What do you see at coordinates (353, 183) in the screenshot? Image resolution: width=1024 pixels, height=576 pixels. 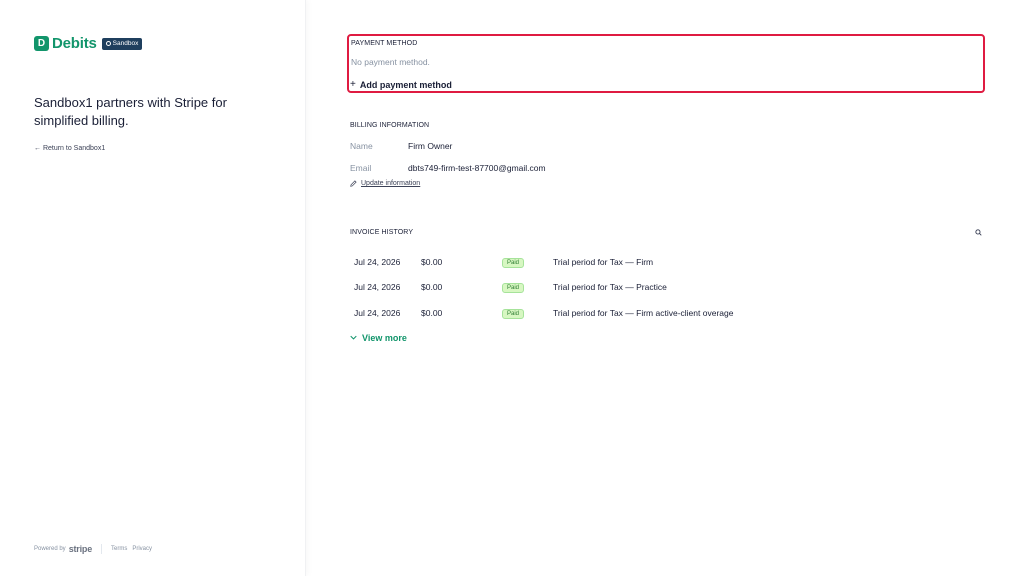 I see `pencil-icon` at bounding box center [353, 183].